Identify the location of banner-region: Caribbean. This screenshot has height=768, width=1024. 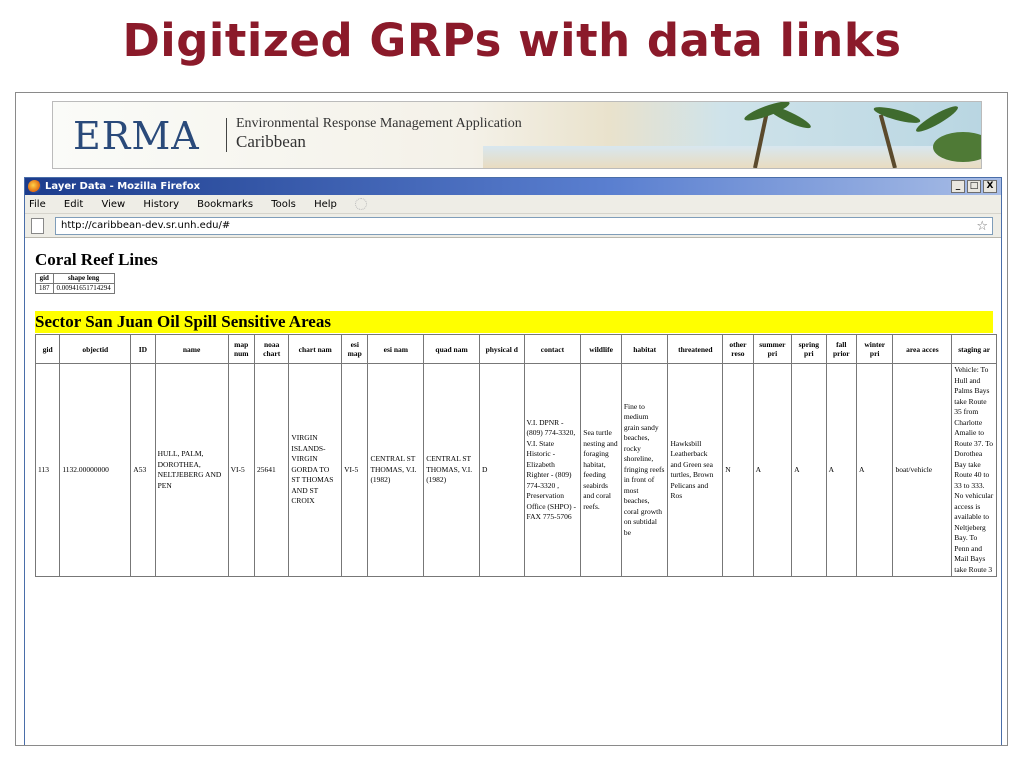
(271, 141).